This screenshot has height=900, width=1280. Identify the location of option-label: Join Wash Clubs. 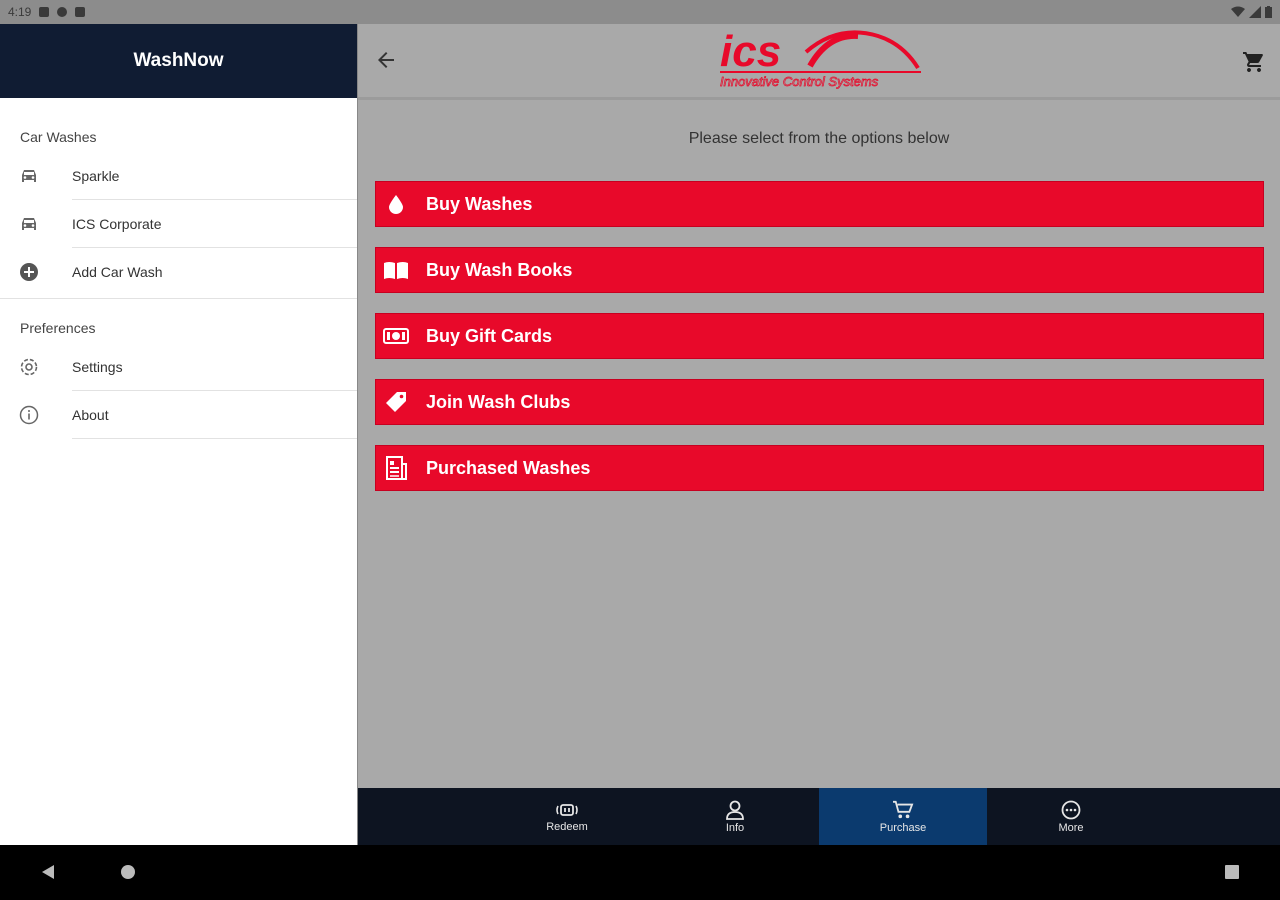
(498, 401).